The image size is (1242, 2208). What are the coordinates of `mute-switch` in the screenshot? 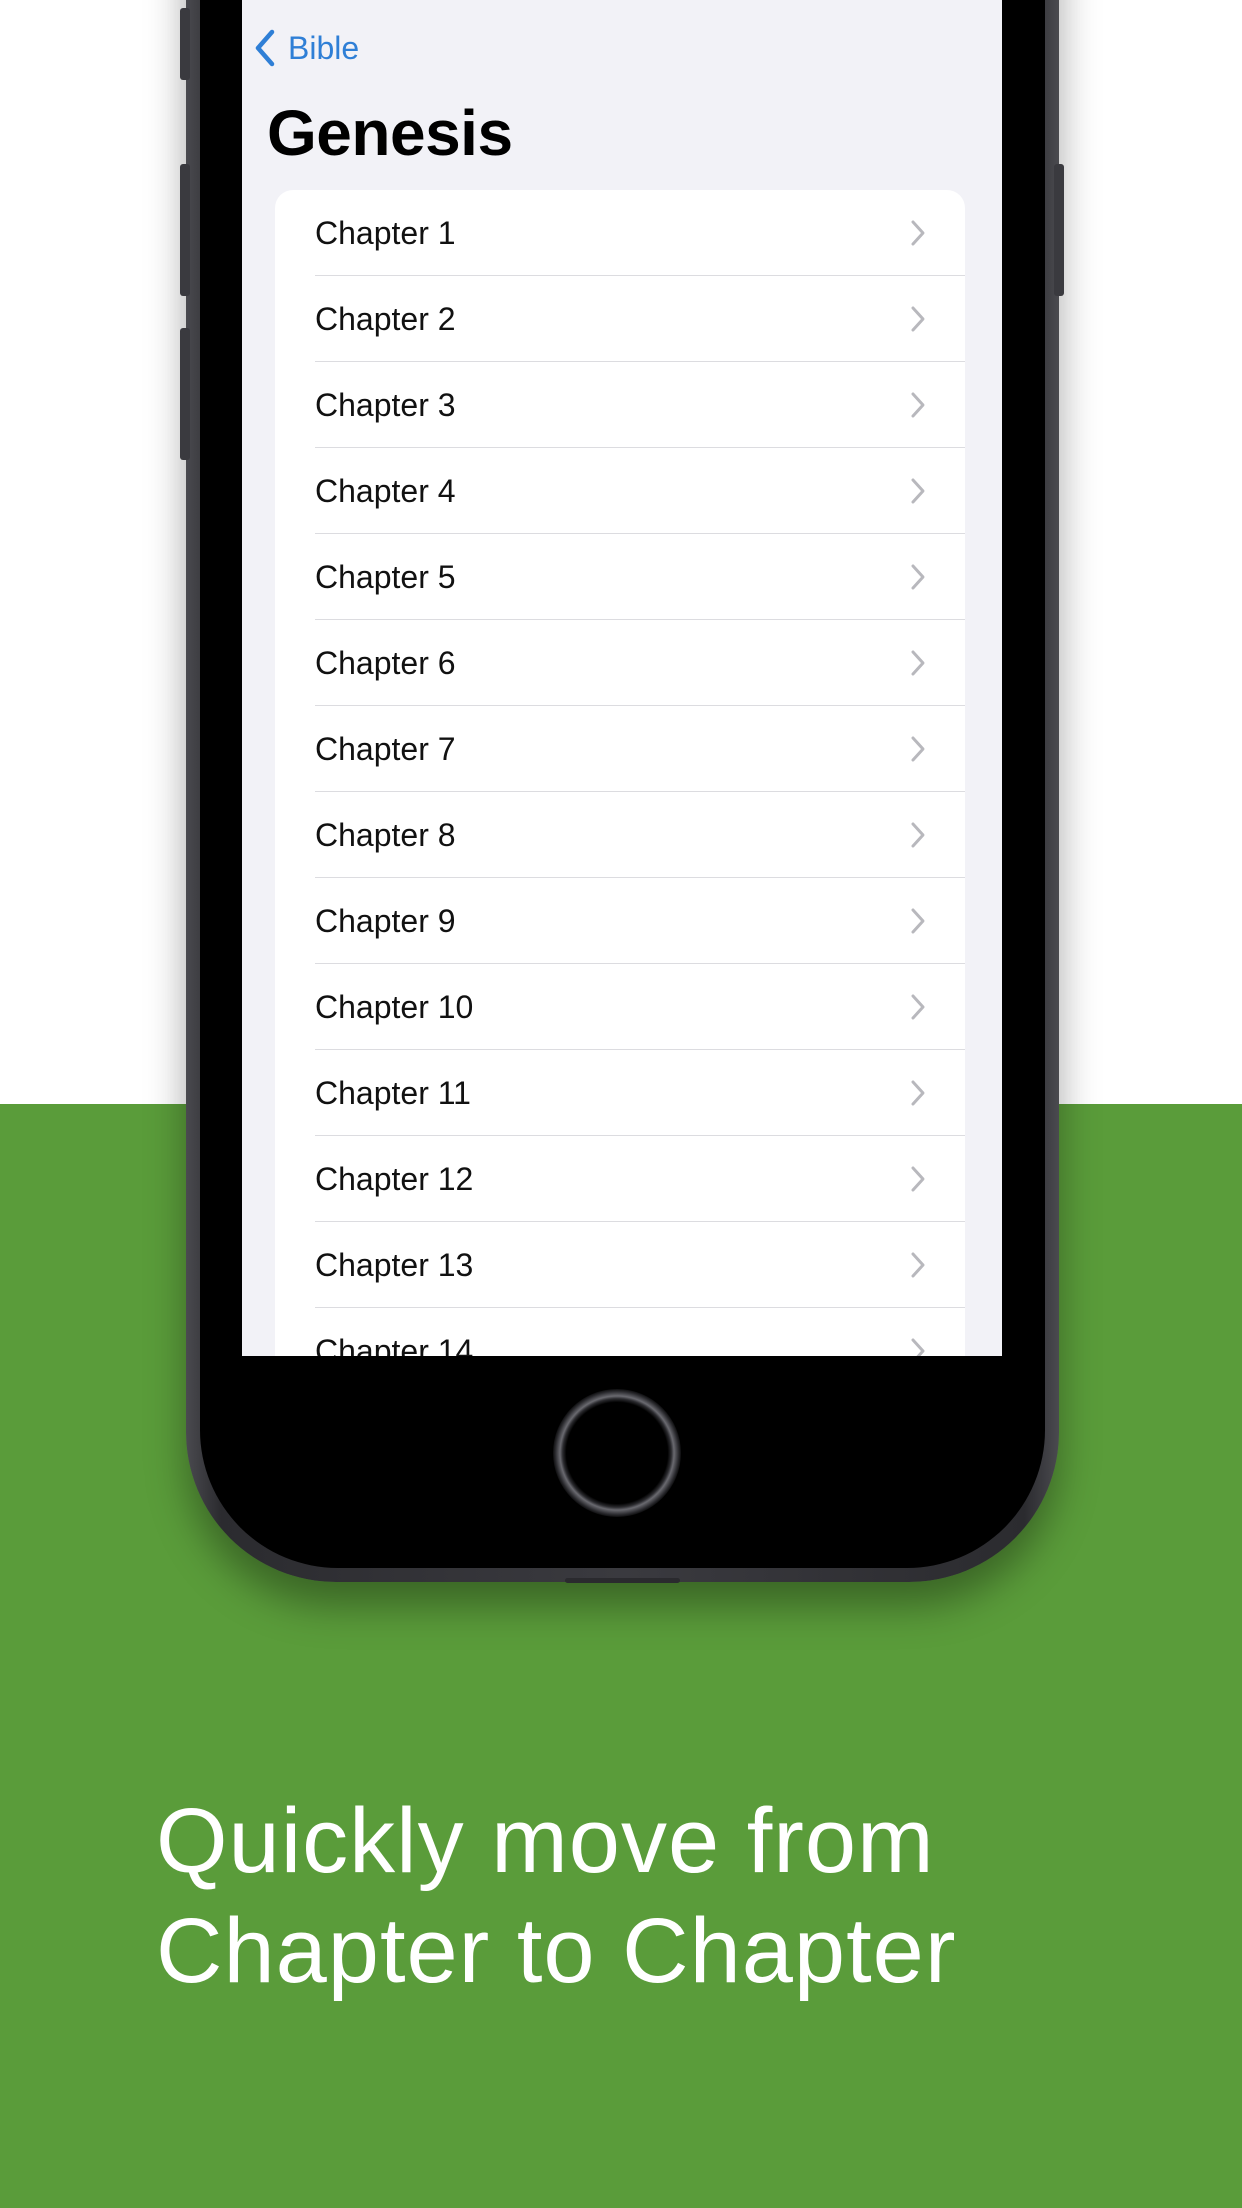 It's located at (185, 44).